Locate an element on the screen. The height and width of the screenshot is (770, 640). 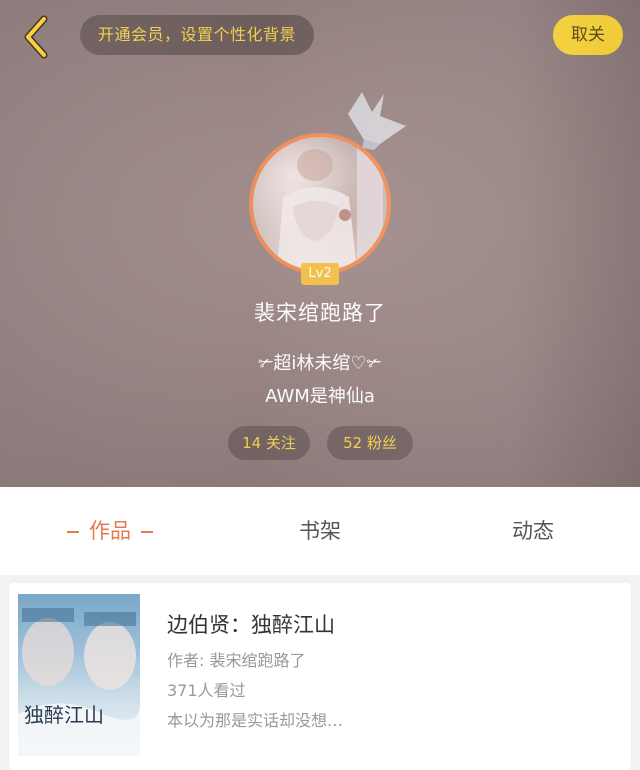
bio-line-1: ✃超i林未绾♡✃ is located at coordinates (320, 363).